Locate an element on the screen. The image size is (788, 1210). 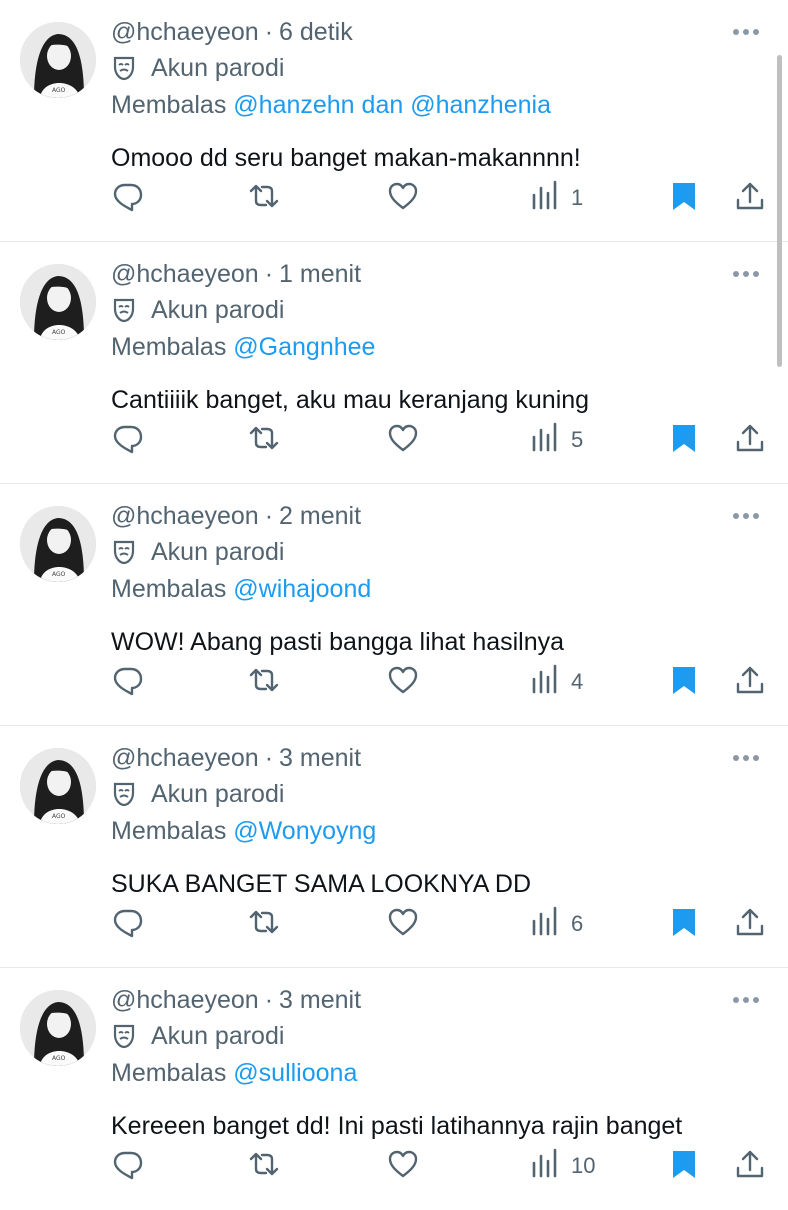
timestamp: 1 menit is located at coordinates (320, 274).